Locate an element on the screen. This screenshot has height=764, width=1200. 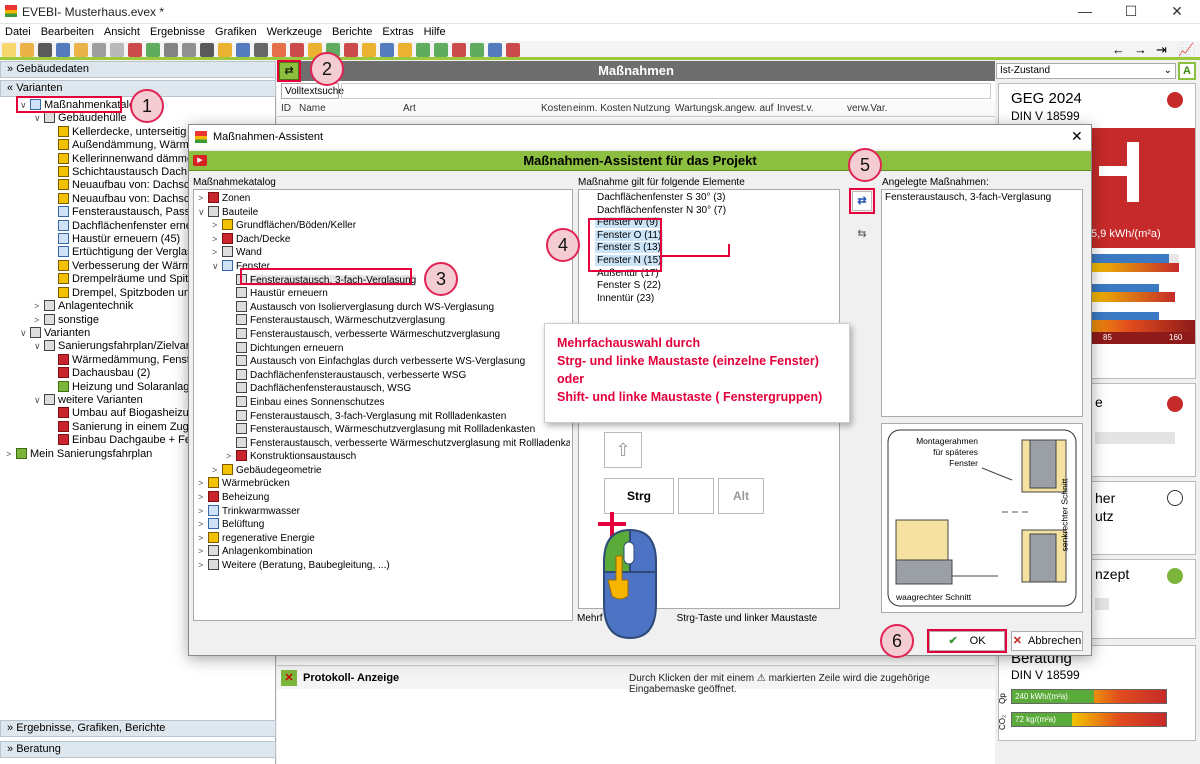
menu-4: Grafiken is located at coordinates (236, 32).